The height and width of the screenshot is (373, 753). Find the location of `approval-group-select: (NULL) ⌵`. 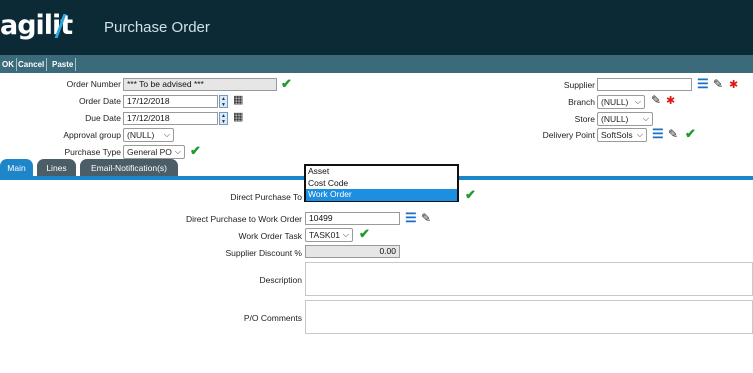

approval-group-select: (NULL) ⌵ is located at coordinates (148, 135).